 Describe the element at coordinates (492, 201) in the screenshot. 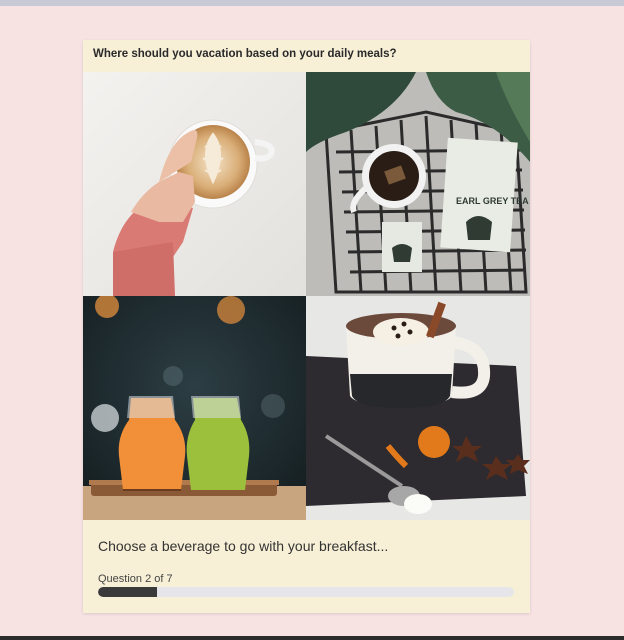

I see `tea-box-label: EARL GREY TEA` at that location.